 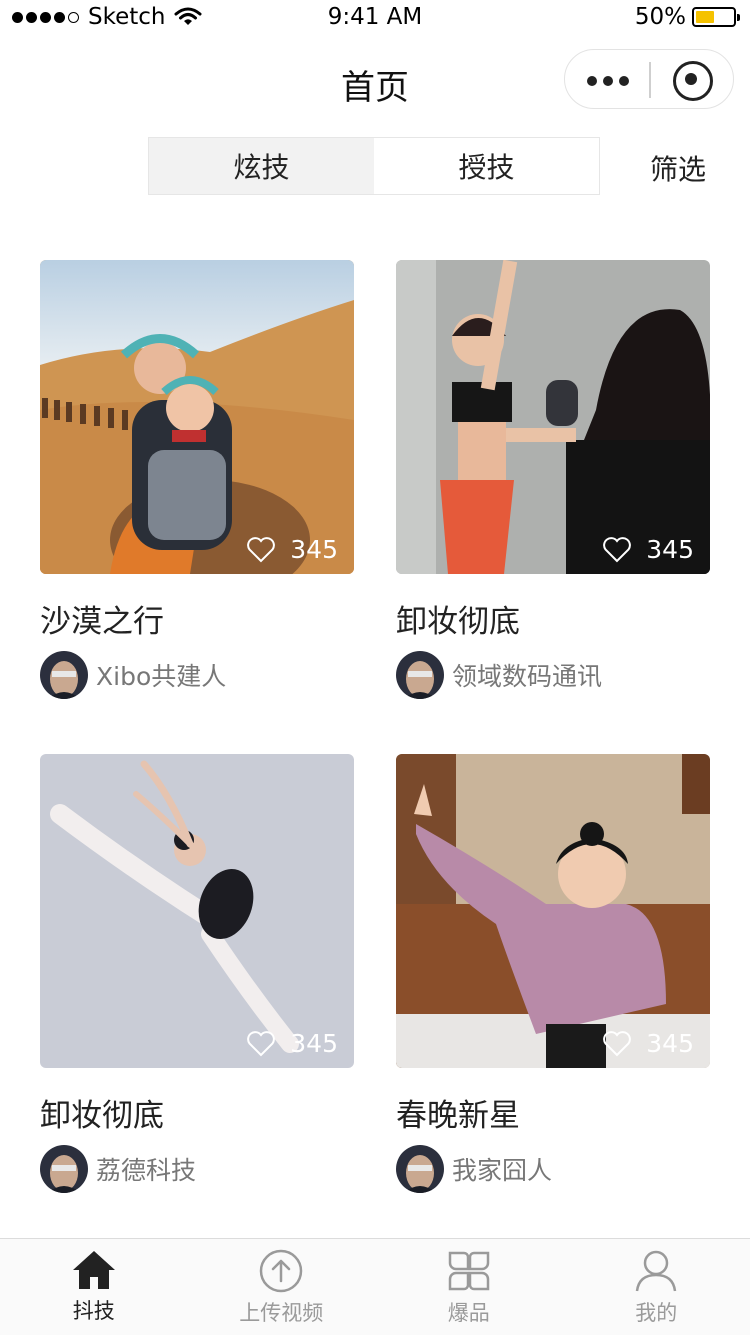 What do you see at coordinates (678, 168) in the screenshot?
I see `filter-button: 筛选` at bounding box center [678, 168].